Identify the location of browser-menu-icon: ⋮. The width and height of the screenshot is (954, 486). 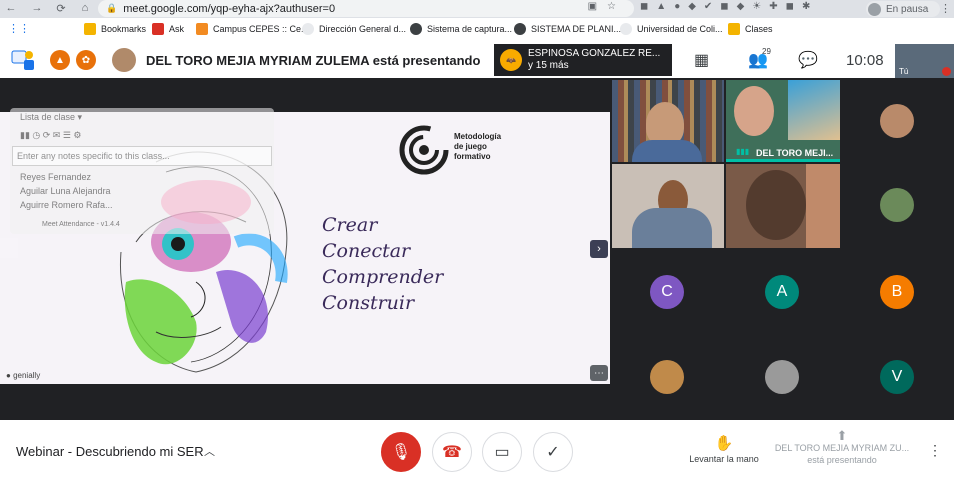
(945, 8).